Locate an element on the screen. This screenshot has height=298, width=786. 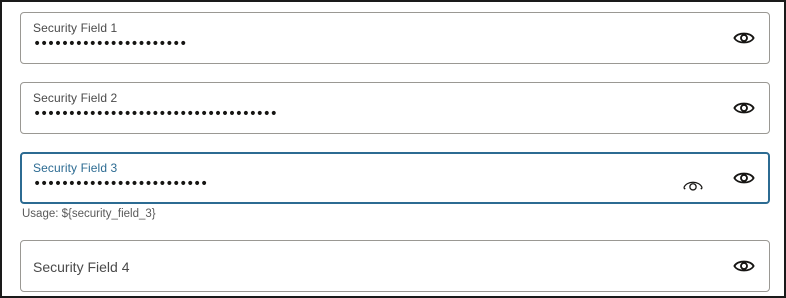
security-field-4-label: Security Field 4 is located at coordinates (81, 267).